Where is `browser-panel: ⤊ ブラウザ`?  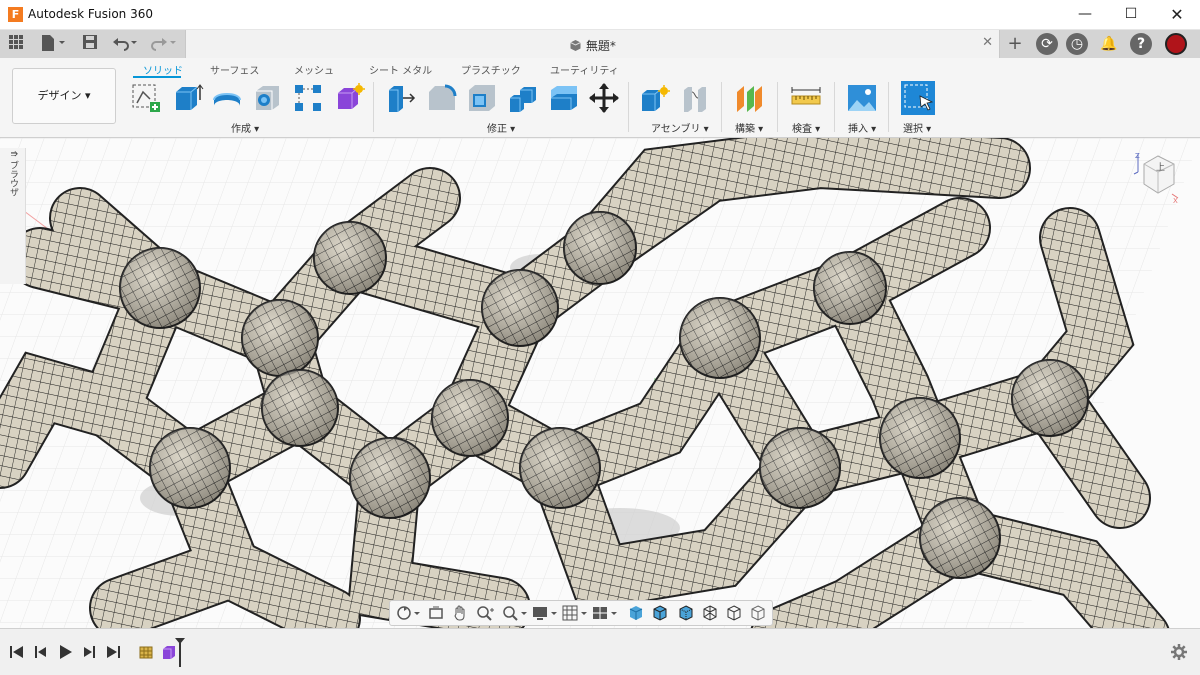
browser-panel: ⤊ ブラウザ is located at coordinates (13, 216).